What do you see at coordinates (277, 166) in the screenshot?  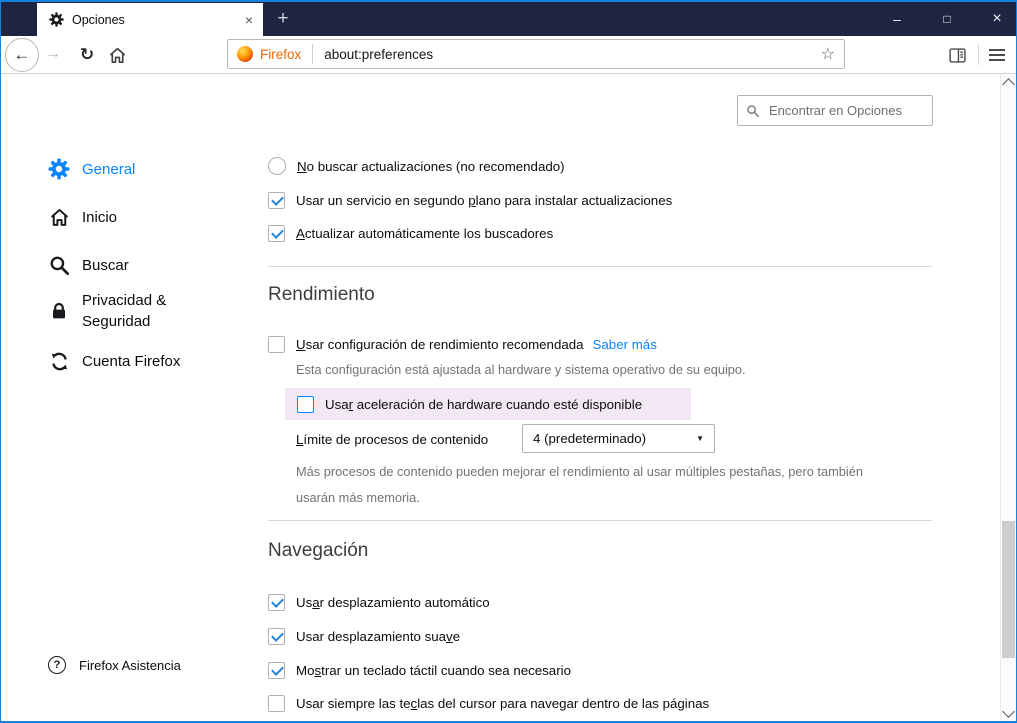 I see `radio-no-updates` at bounding box center [277, 166].